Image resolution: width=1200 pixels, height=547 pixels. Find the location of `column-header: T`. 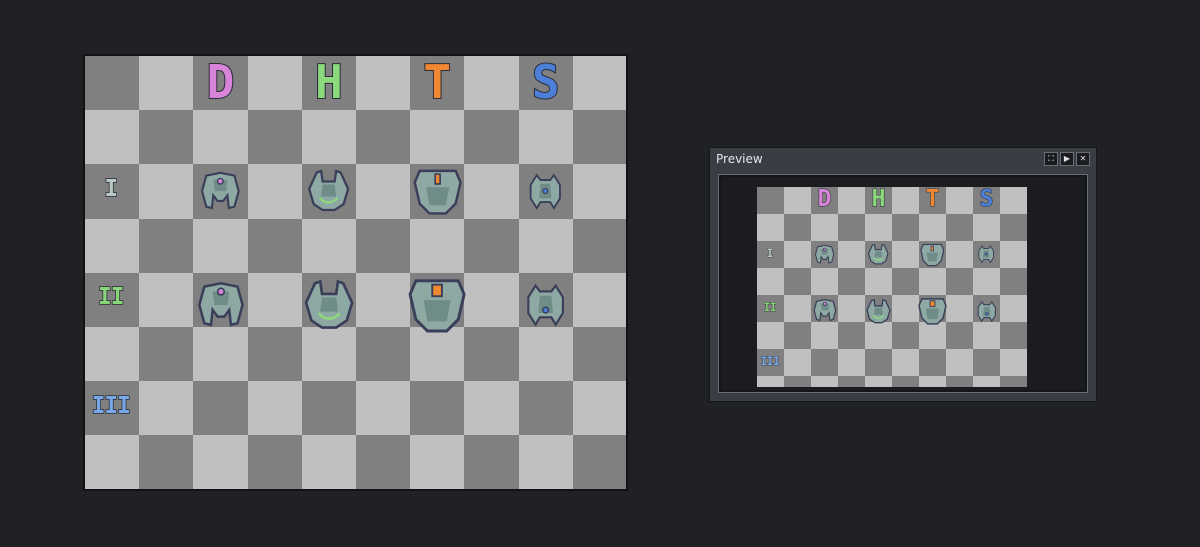

column-header: T is located at coordinates (437, 81).